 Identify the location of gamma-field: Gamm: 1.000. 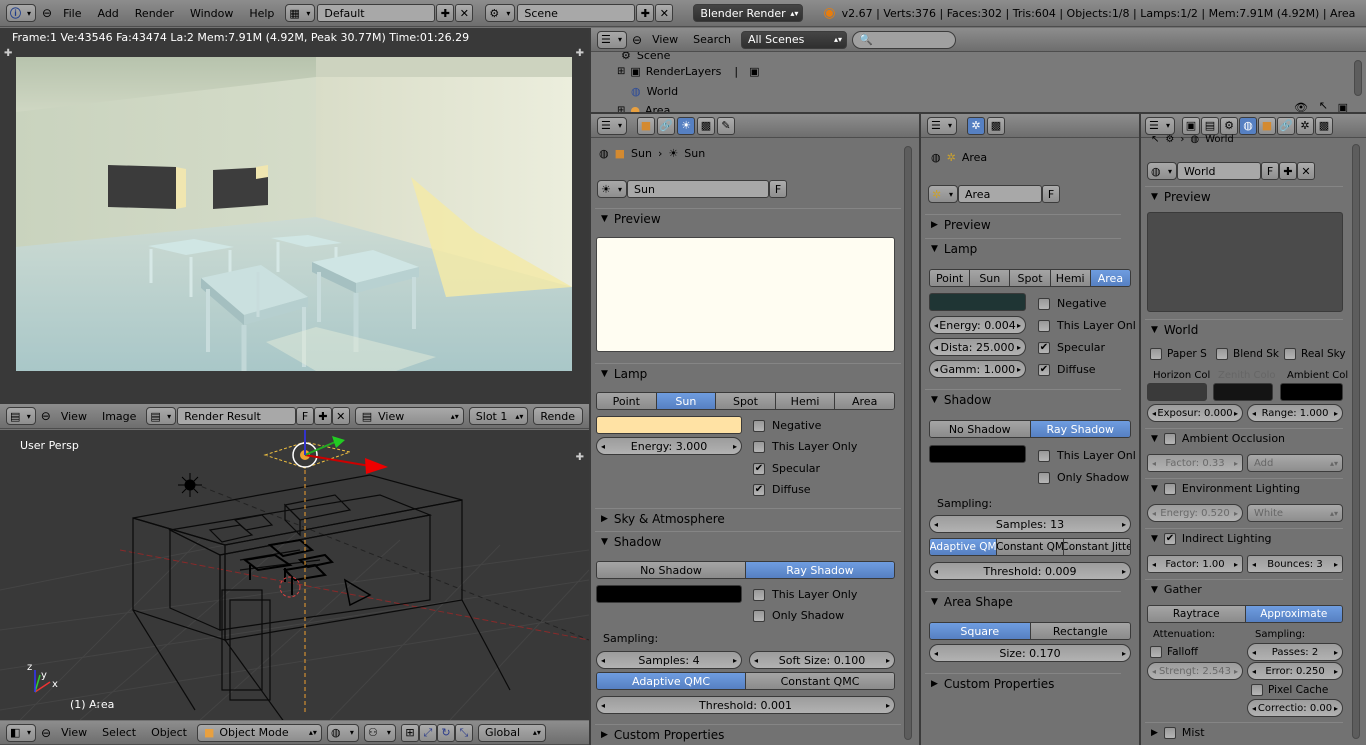
(977, 369).